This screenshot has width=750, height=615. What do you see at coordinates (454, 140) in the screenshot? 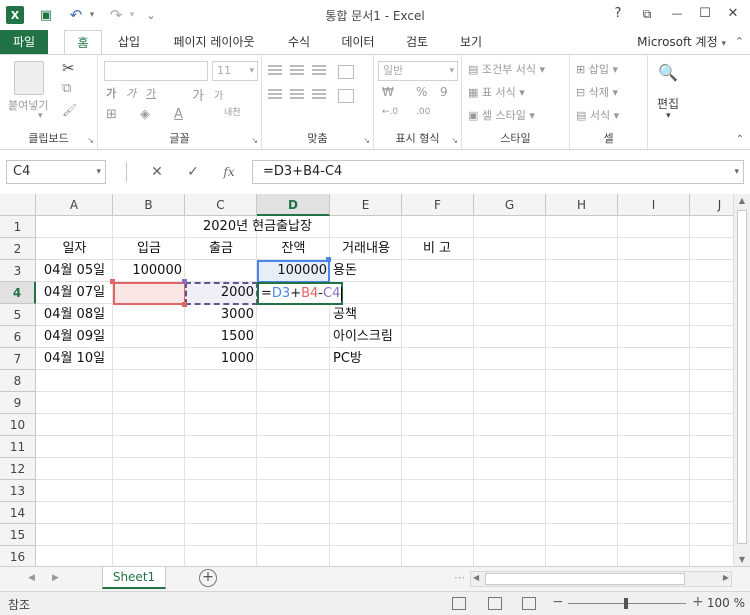
I see `number-launcher-icon: ↘` at bounding box center [454, 140].